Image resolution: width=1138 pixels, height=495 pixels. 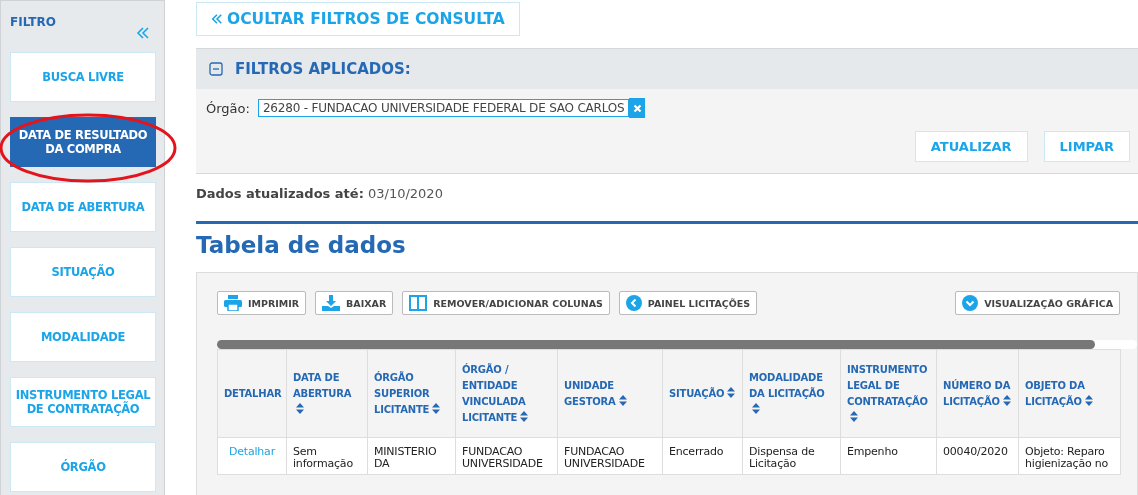 I want to click on table-cell: Encerrado, so click(x=702, y=456).